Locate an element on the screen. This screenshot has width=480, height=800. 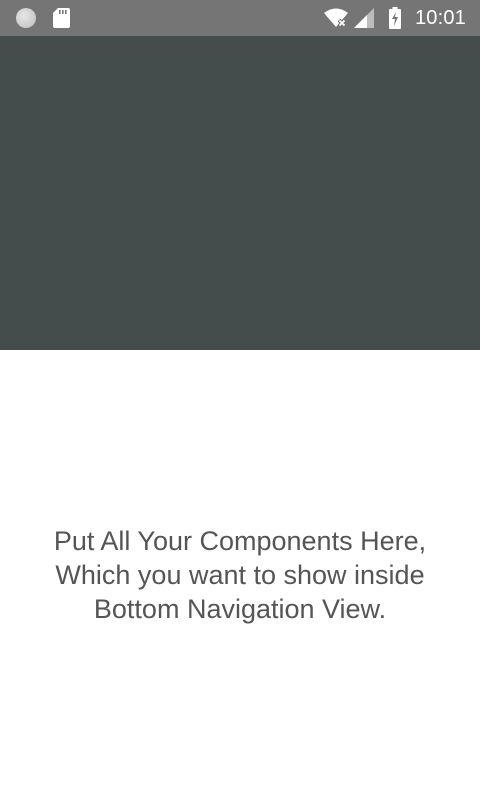
notification-circle-icon is located at coordinates (26, 18).